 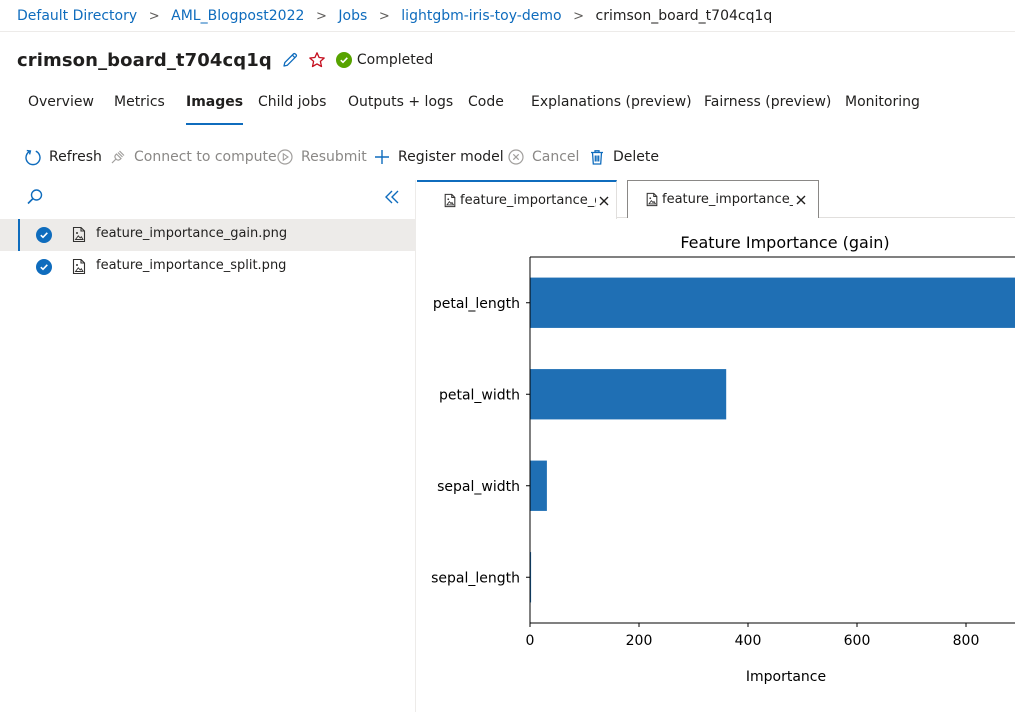 I want to click on delete-button: Delete, so click(x=623, y=157).